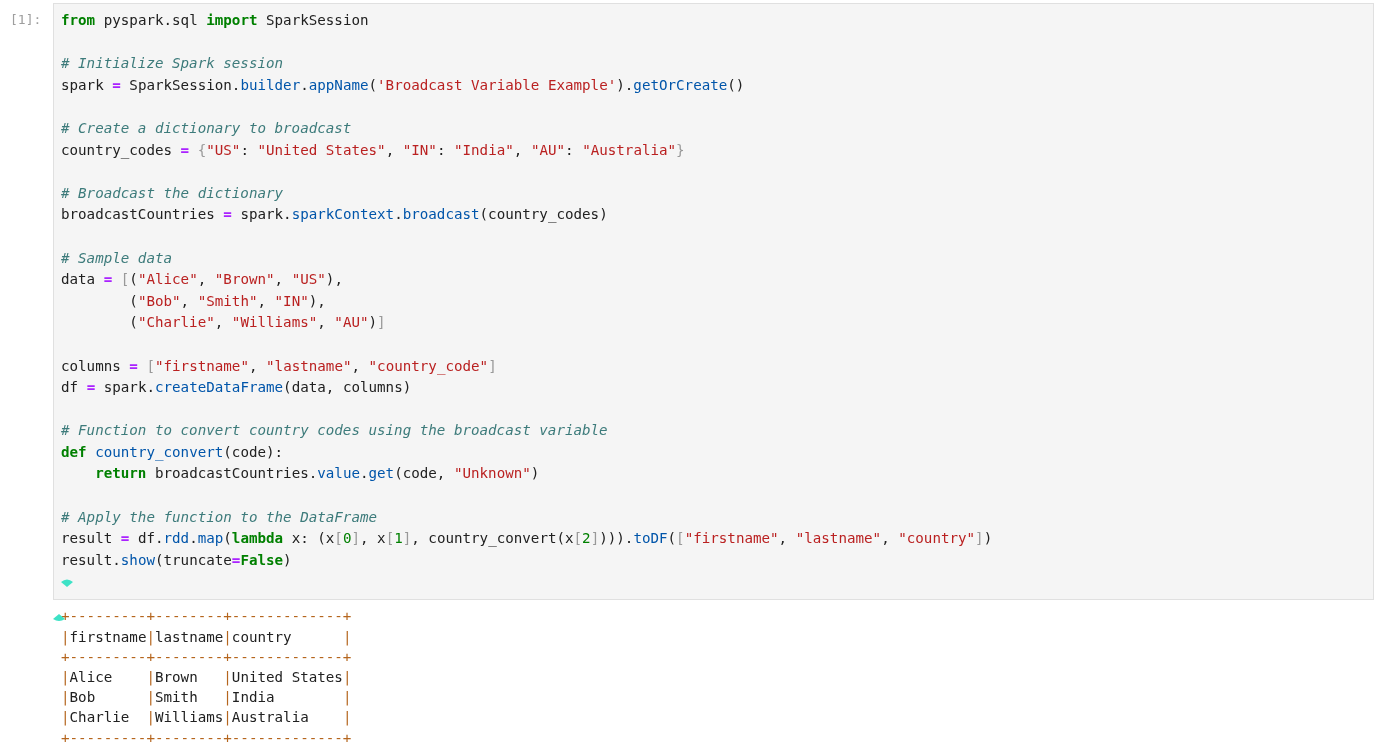 Image resolution: width=1381 pixels, height=749 pixels. I want to click on code-line: country_codes = {"US": "United States", "IN": "India", "AU": "Australia"}, so click(373, 150).